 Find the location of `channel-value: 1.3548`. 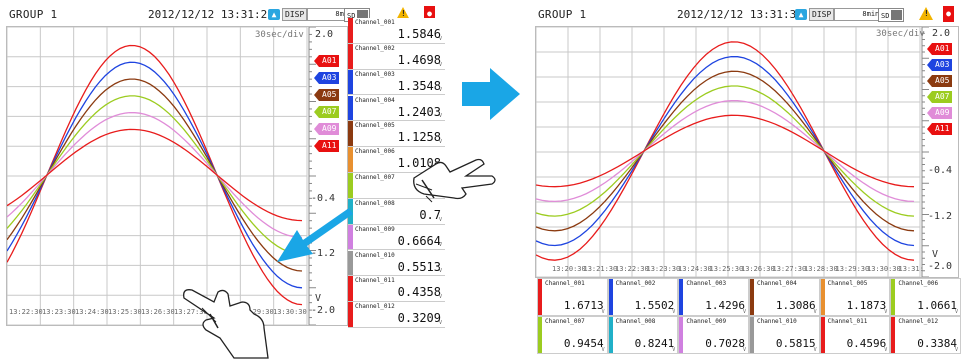

channel-value: 1.3548 is located at coordinates (419, 85).